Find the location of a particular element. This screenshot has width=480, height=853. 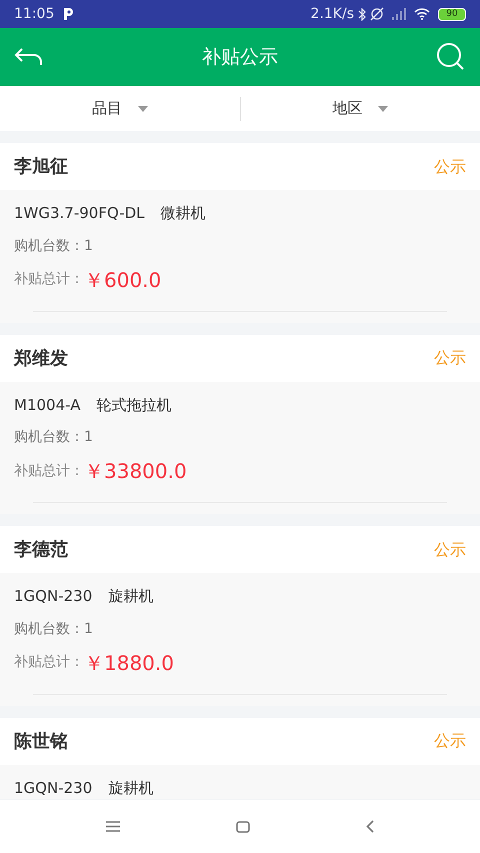

subsidy-amount: ￥33800.0 is located at coordinates (135, 471).